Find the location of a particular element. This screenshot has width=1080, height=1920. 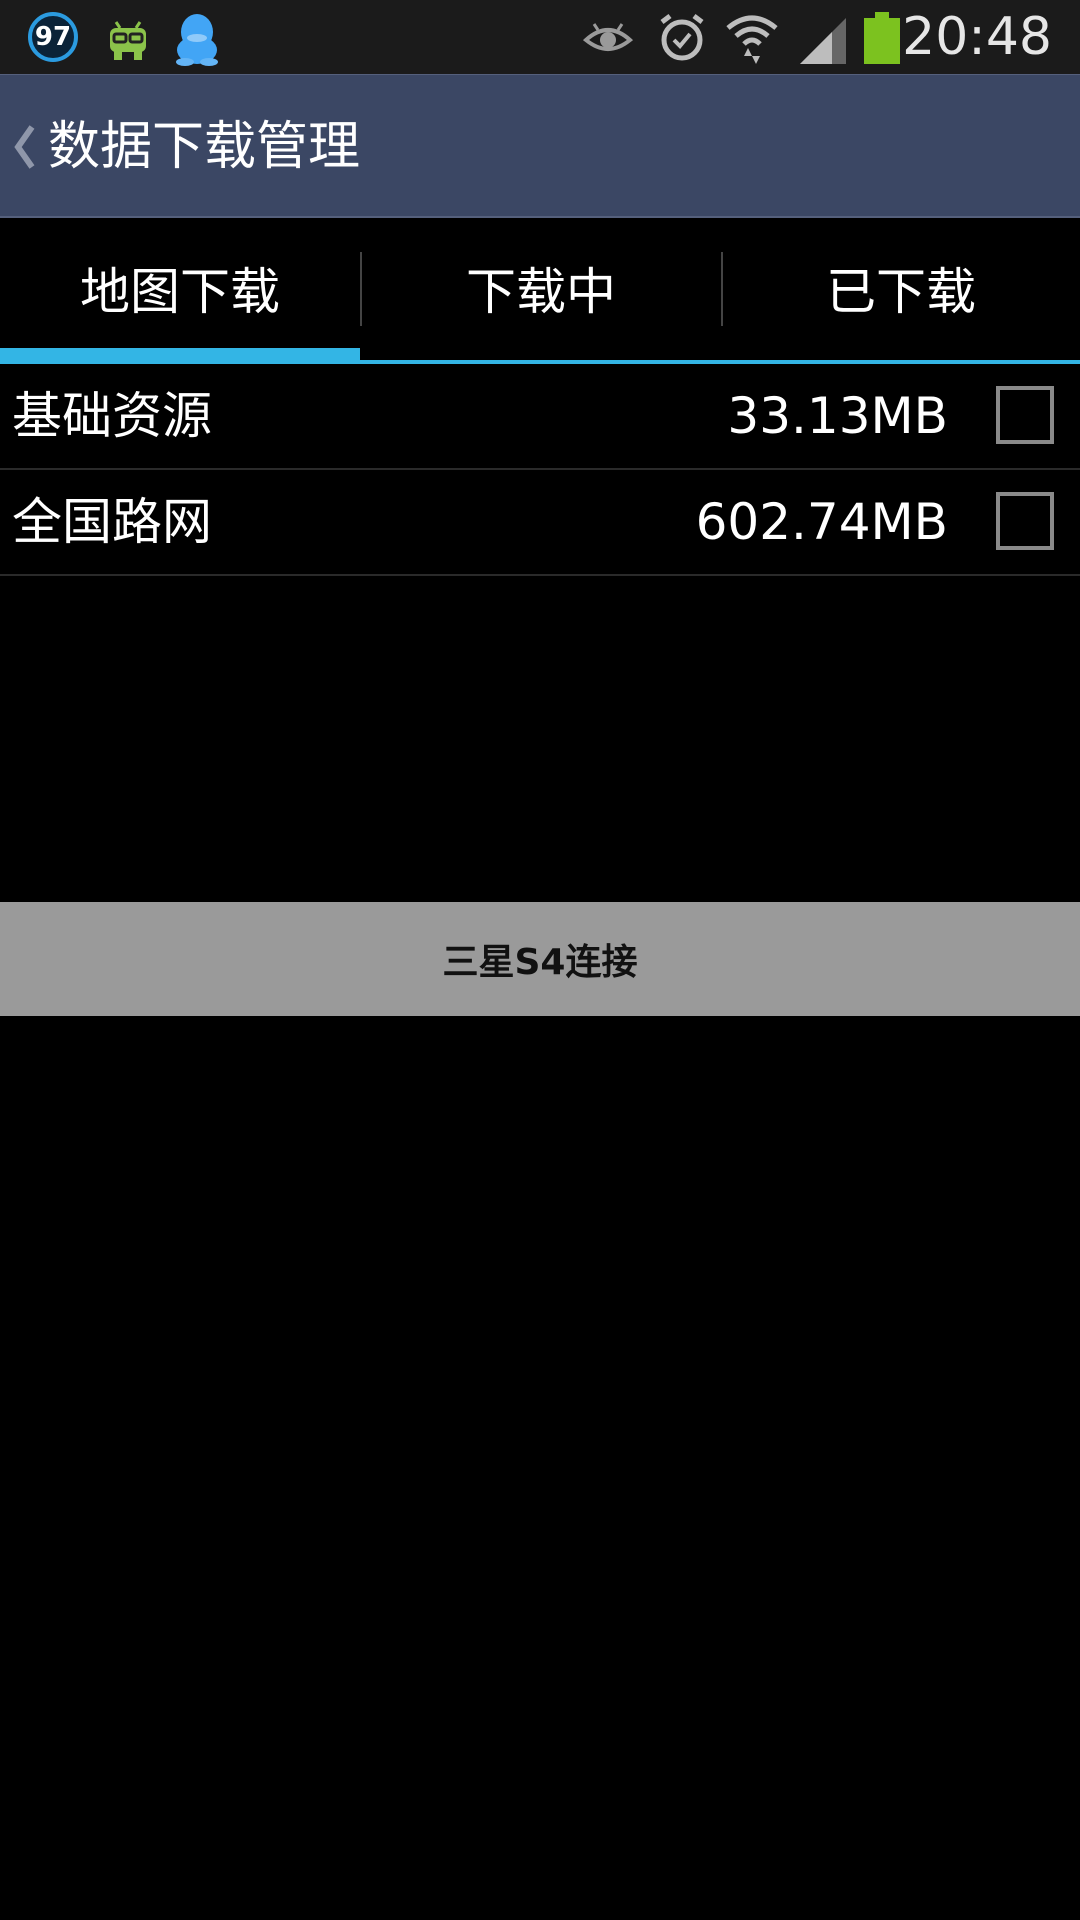

status-bar: 97 20:48 is located at coordinates (540, 37).